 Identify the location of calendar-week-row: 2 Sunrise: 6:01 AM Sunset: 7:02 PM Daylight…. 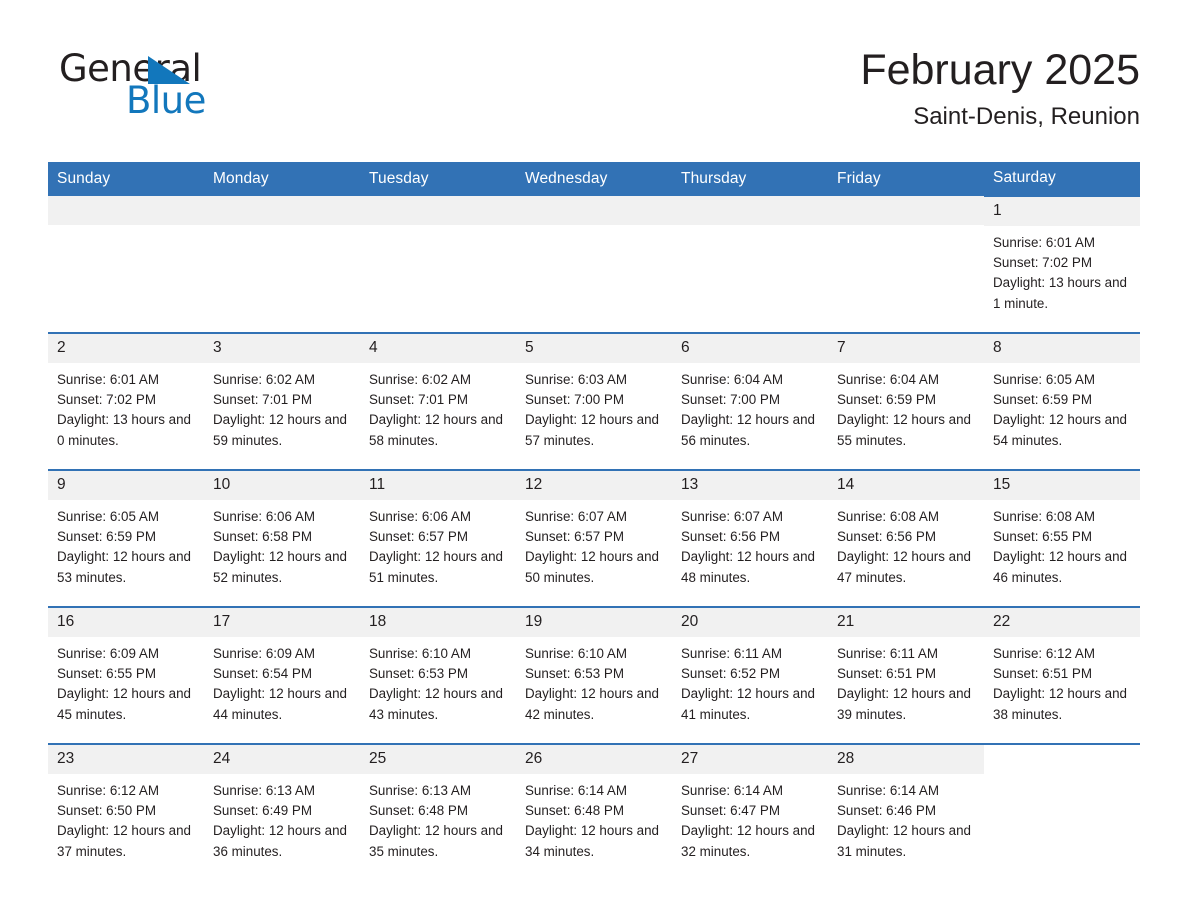
(594, 401).